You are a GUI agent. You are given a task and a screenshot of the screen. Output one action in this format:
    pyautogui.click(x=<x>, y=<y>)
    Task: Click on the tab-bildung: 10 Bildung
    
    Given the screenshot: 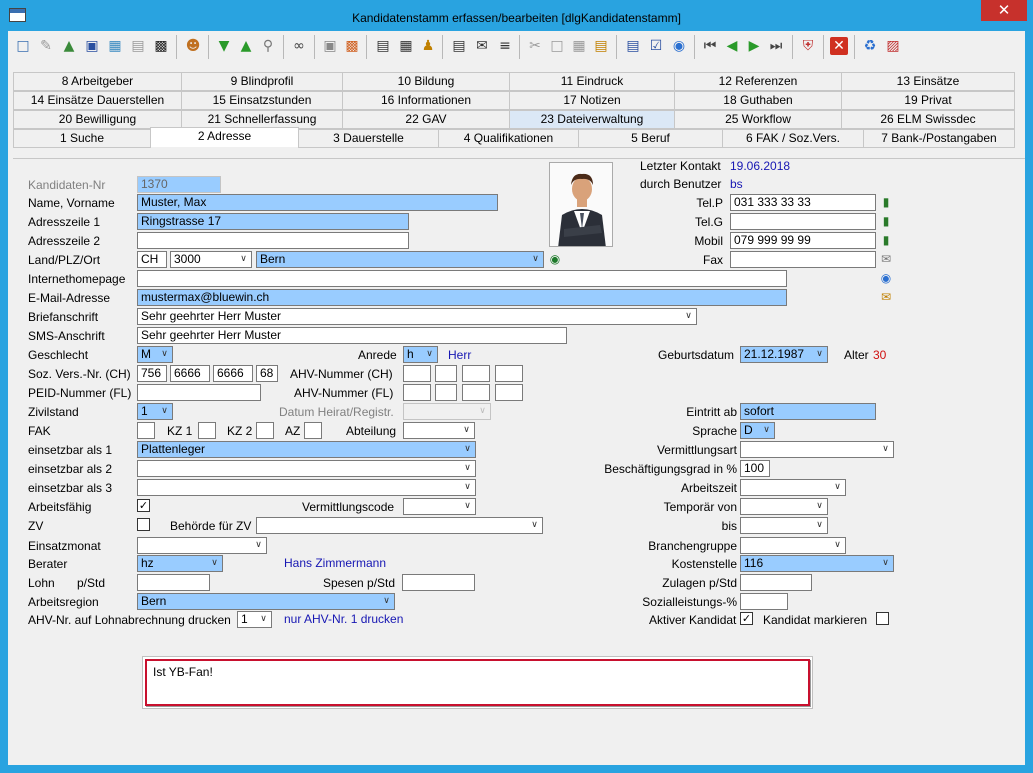 What is the action you would take?
    pyautogui.click(x=426, y=81)
    